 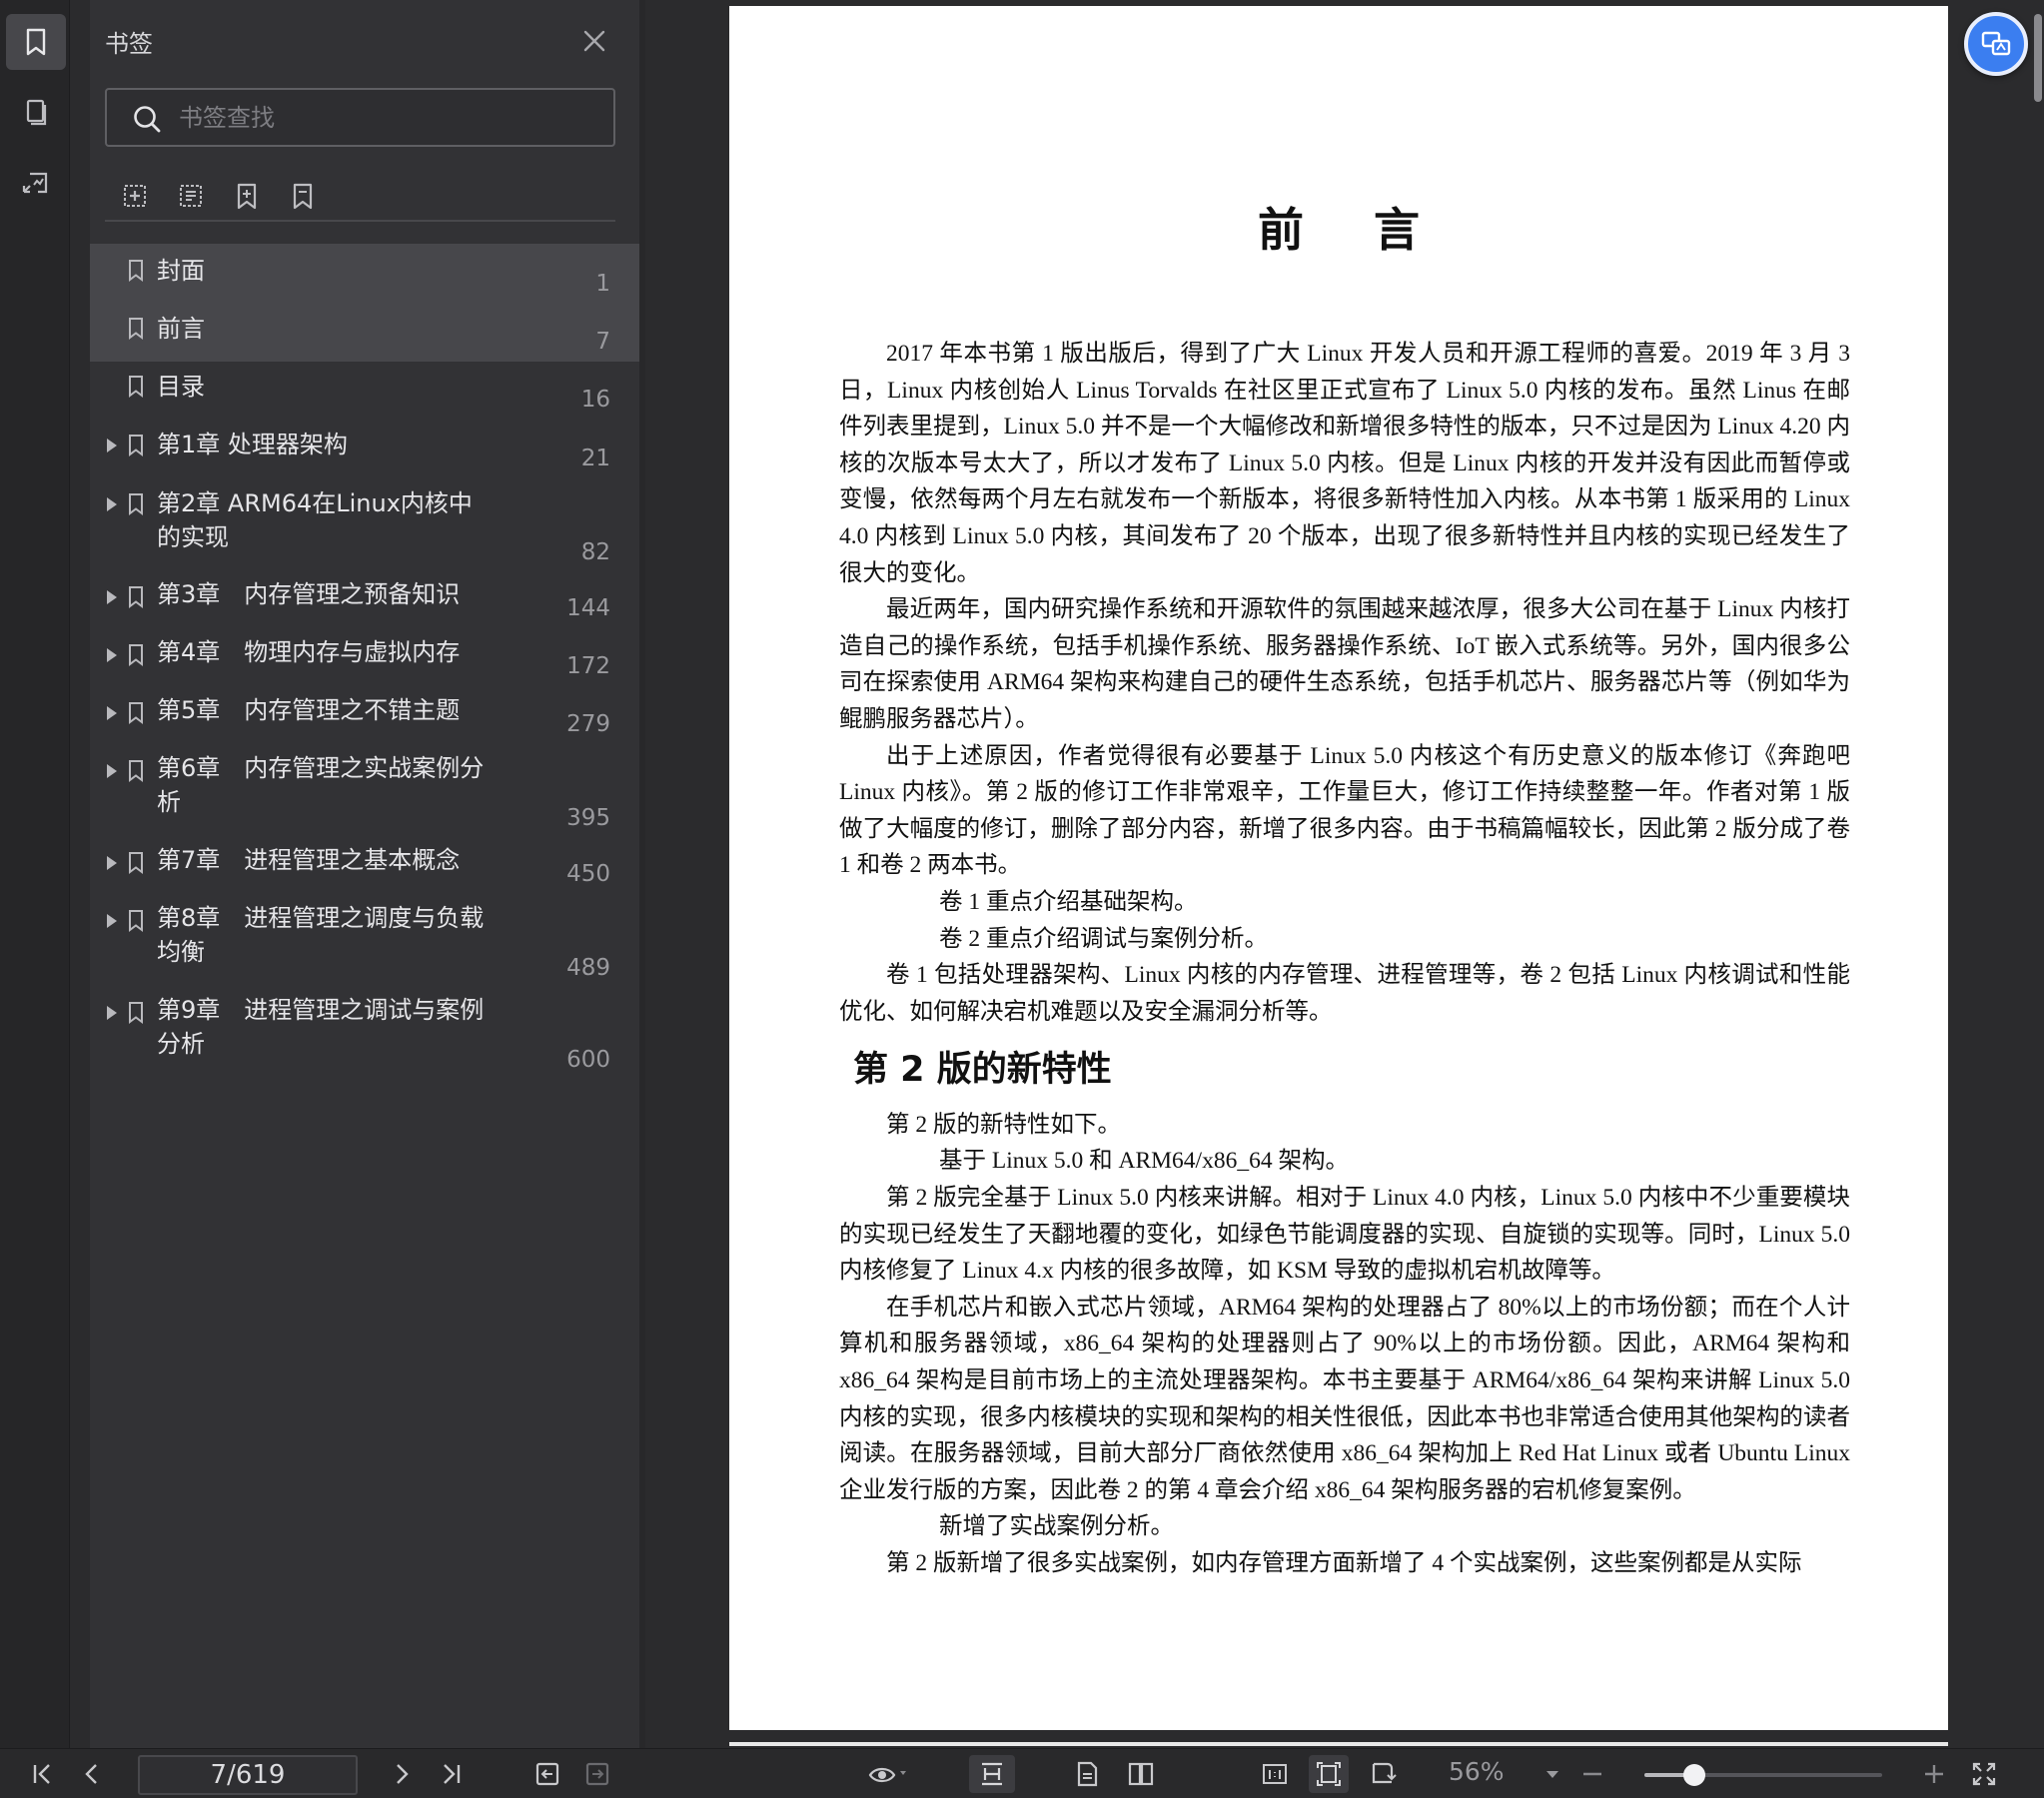 I want to click on bookmark-label: 第4章 物理内存与虚拟内存, so click(x=309, y=652).